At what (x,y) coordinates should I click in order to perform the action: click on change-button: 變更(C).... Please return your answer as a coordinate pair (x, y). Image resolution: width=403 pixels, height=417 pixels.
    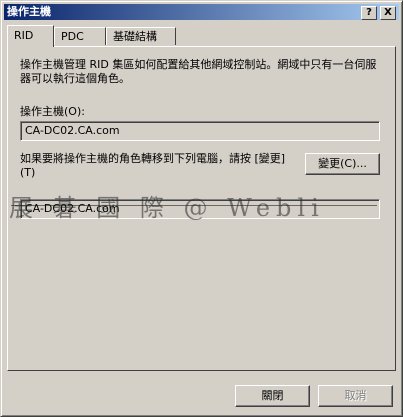
    Looking at the image, I should click on (342, 164).